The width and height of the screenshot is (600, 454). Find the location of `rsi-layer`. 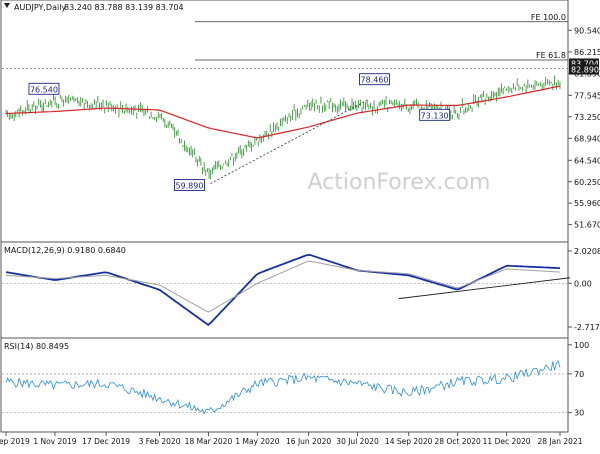

rsi-layer is located at coordinates (285, 387).